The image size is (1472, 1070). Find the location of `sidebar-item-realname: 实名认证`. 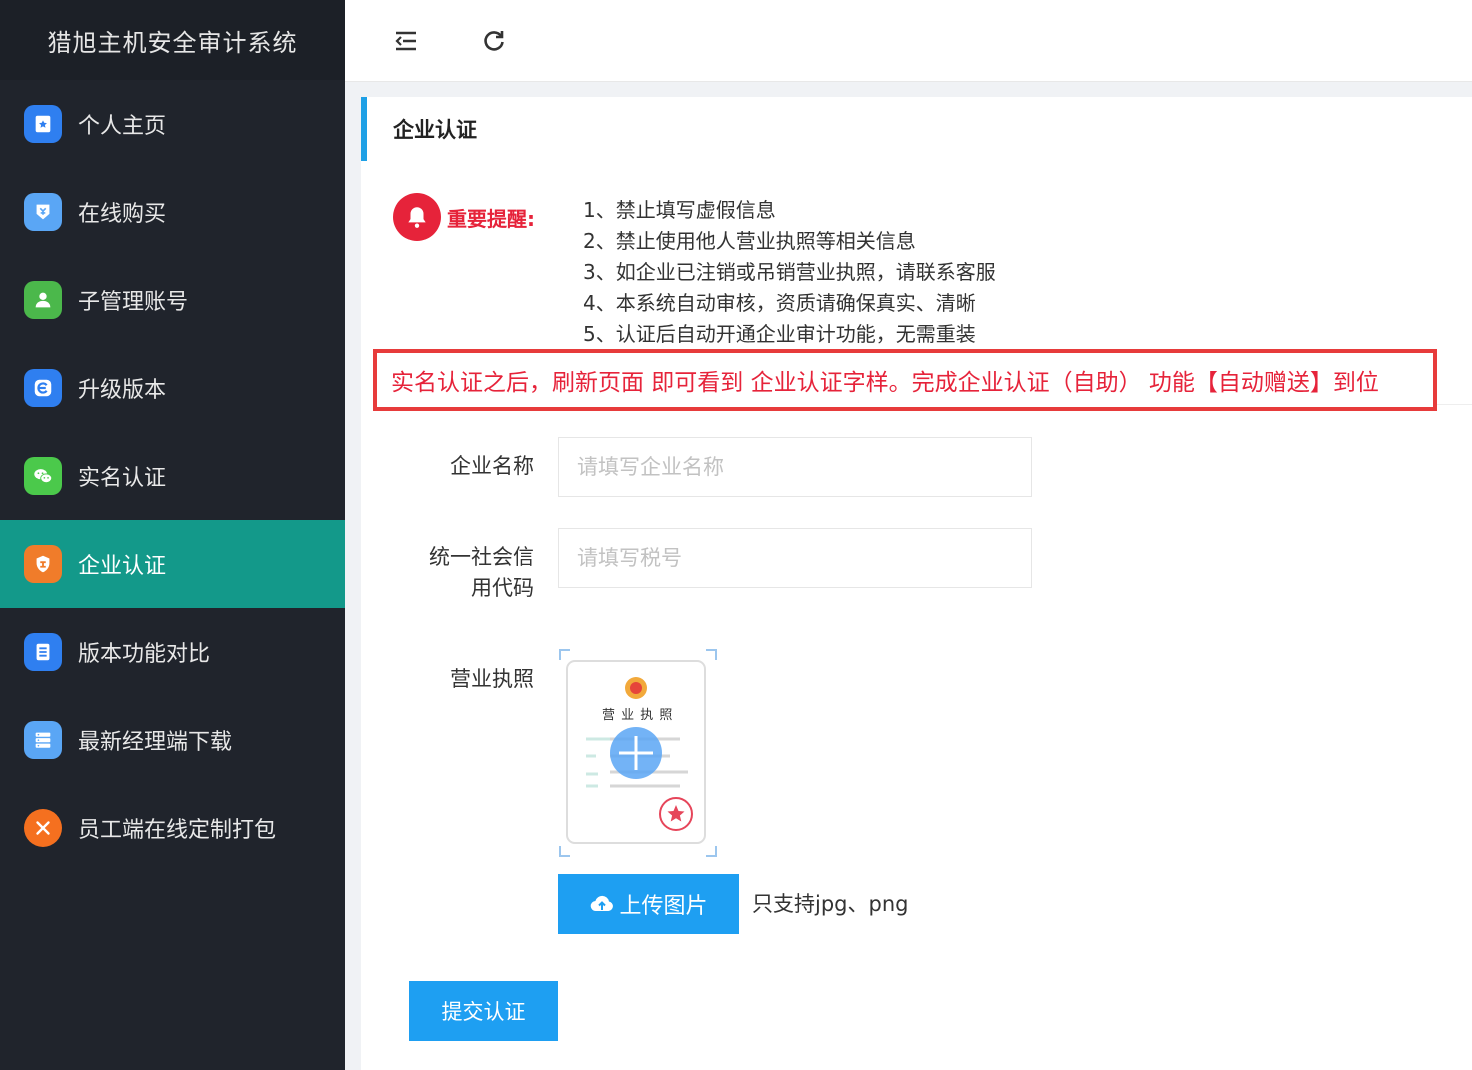

sidebar-item-realname: 实名认证 is located at coordinates (172, 476).